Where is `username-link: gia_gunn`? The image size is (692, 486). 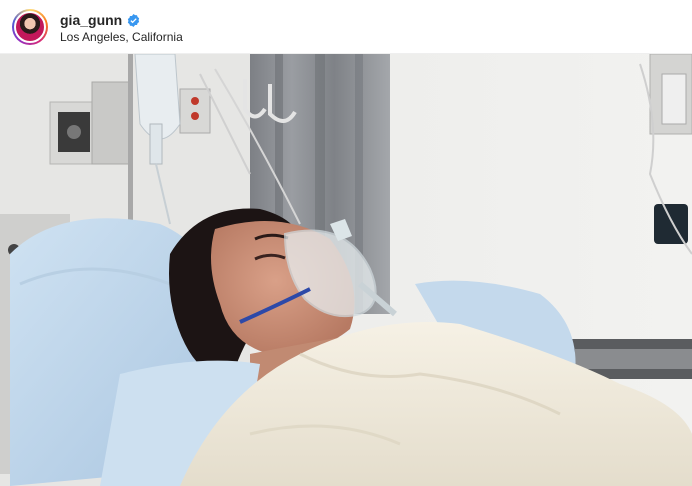 username-link: gia_gunn is located at coordinates (91, 20).